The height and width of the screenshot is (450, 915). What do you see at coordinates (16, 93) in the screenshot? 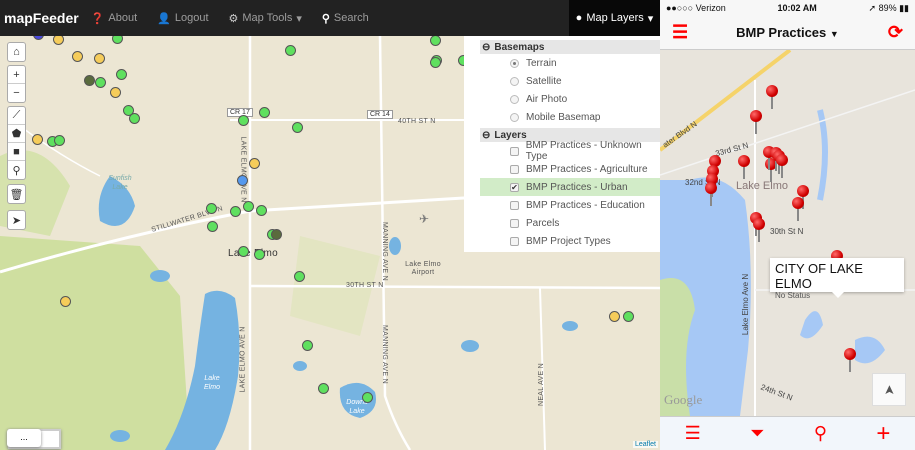
I see `zoom-out-button: −` at bounding box center [16, 93].